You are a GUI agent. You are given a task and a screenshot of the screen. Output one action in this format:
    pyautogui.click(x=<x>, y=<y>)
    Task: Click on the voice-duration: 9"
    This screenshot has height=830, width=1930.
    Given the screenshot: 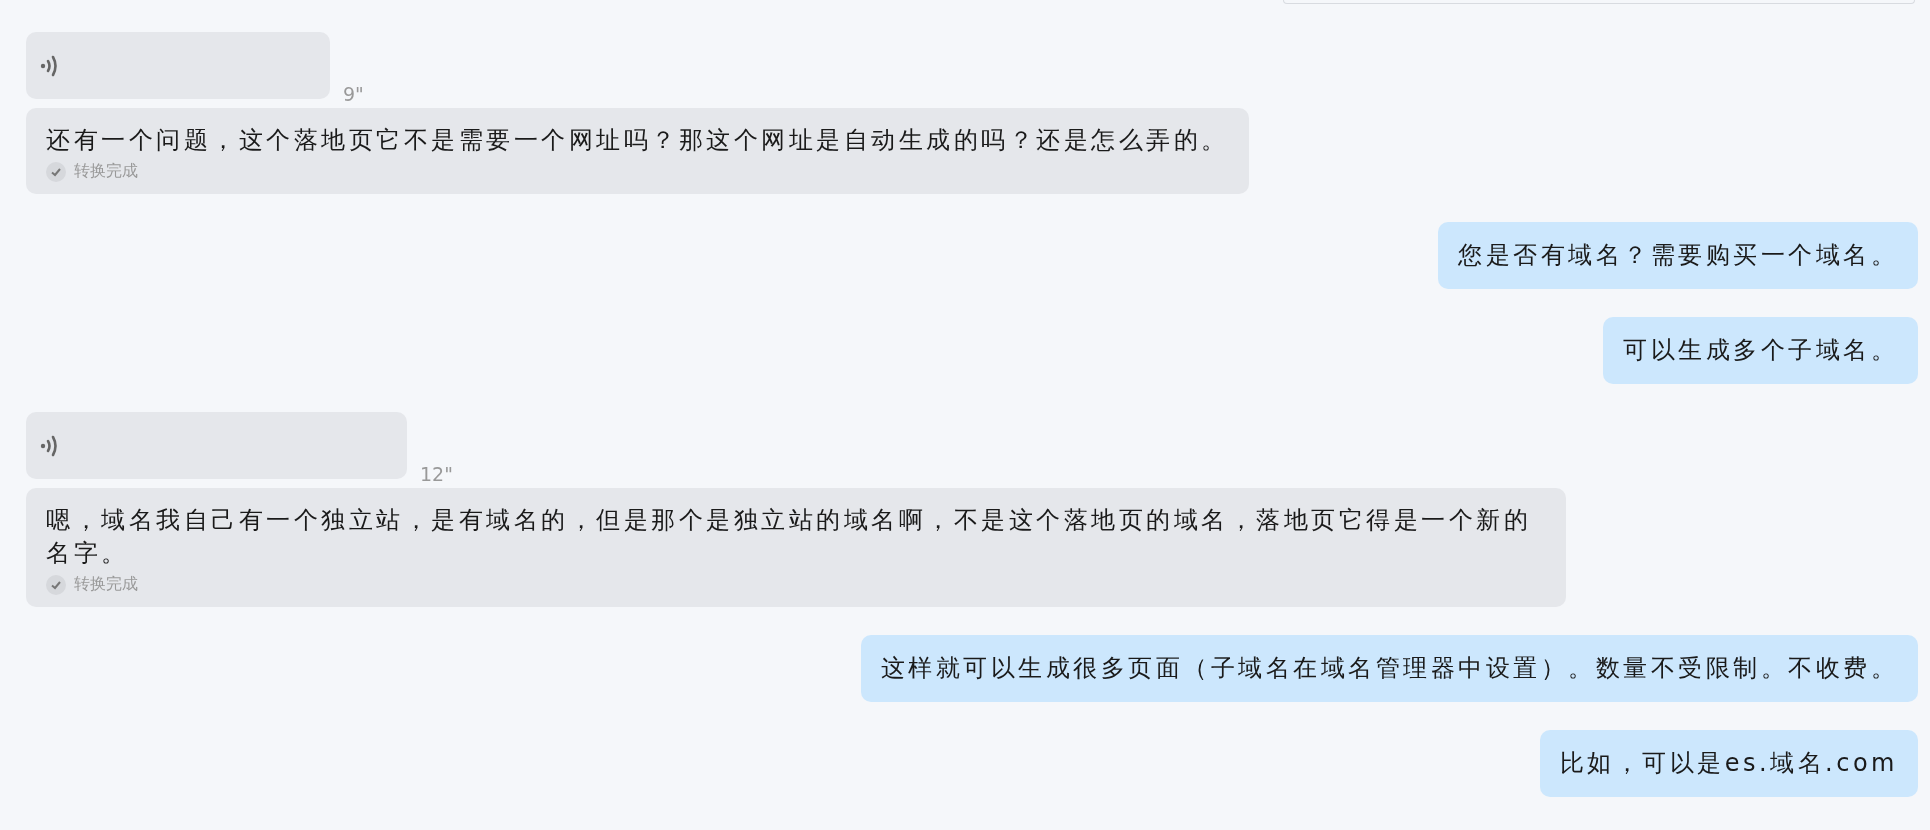 What is the action you would take?
    pyautogui.click(x=353, y=94)
    